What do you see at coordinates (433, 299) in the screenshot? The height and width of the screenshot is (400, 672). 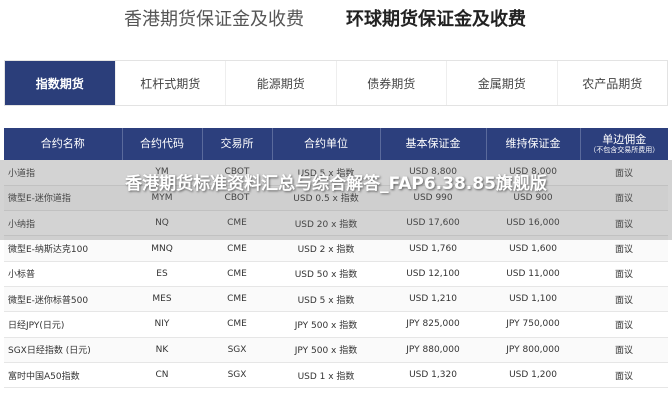 I see `table-cell: USD 1,210` at bounding box center [433, 299].